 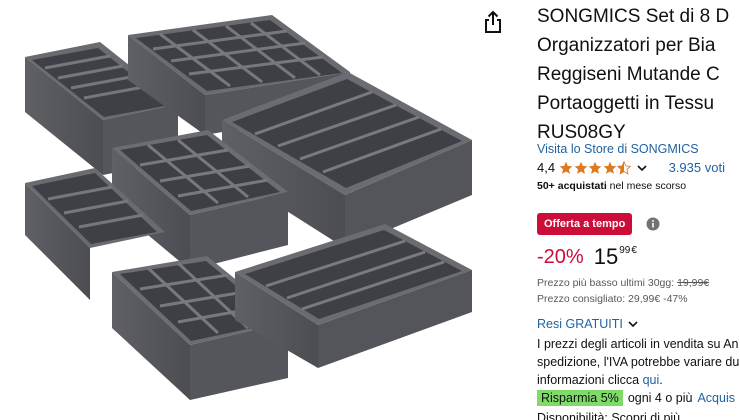 What do you see at coordinates (607, 283) in the screenshot?
I see `lowest-price-label: Prezzo più basso ultimi 30gg:` at bounding box center [607, 283].